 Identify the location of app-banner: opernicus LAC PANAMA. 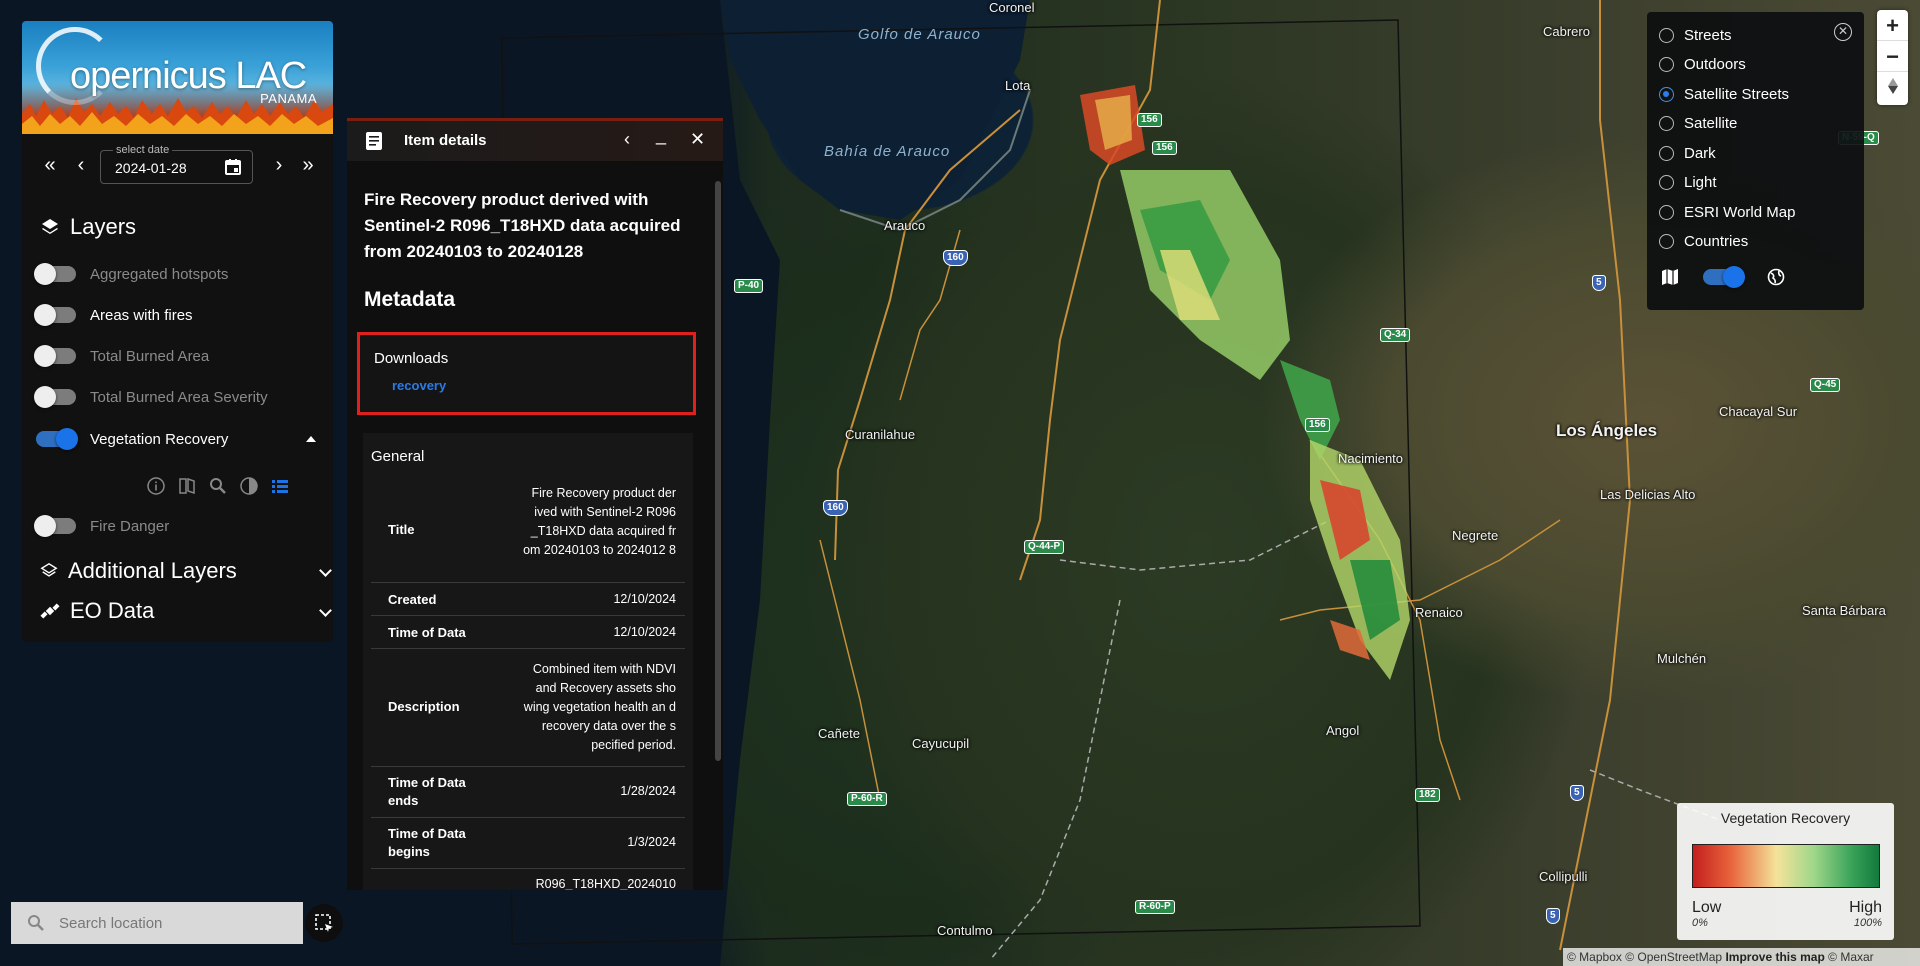
(177, 77).